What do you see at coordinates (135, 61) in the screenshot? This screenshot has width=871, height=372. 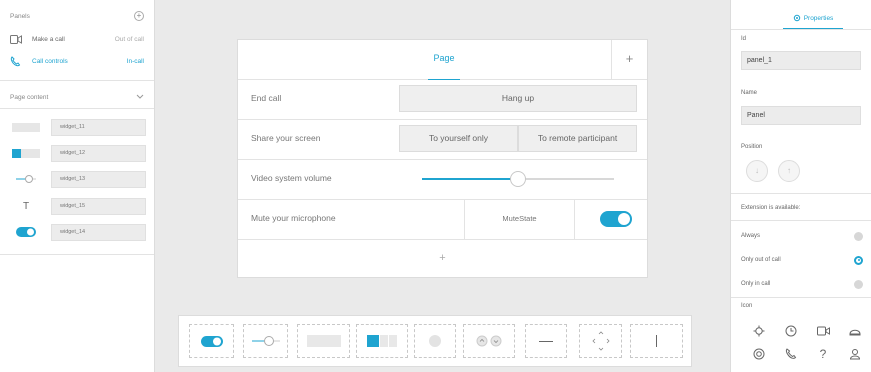 I see `panel-status: In-call` at bounding box center [135, 61].